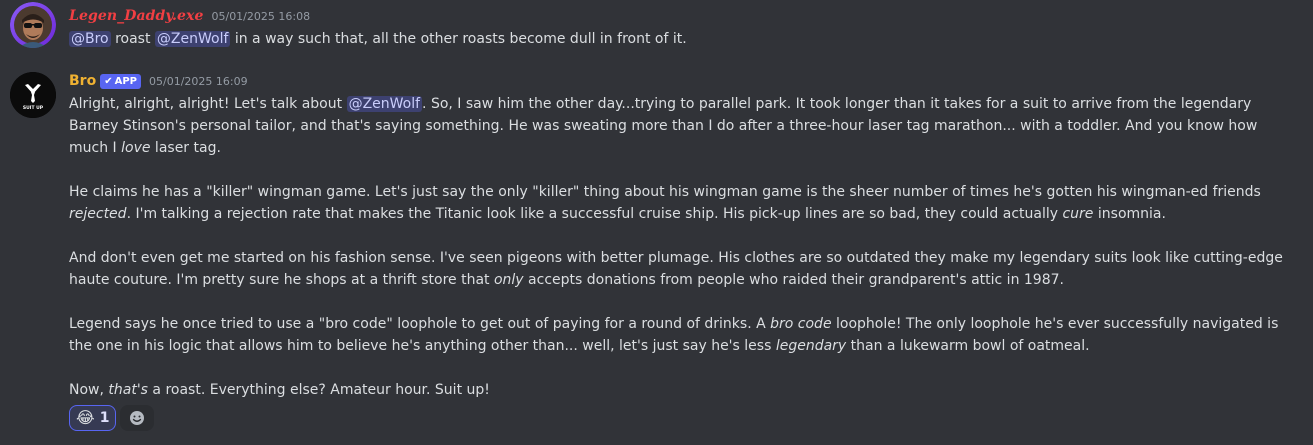 This screenshot has height=445, width=1313. I want to click on text: laser tag., so click(185, 148).